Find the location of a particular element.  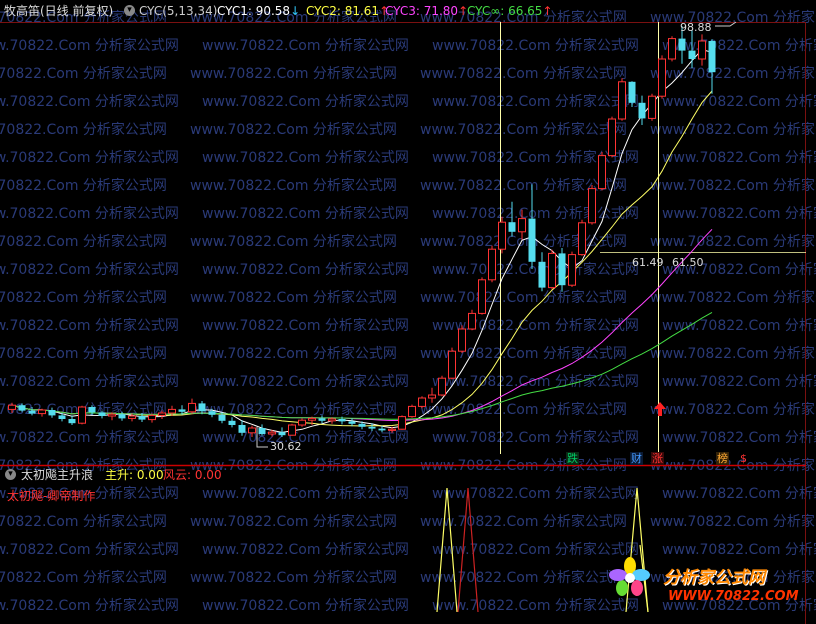

event-tag-die: 跌 is located at coordinates (572, 458).